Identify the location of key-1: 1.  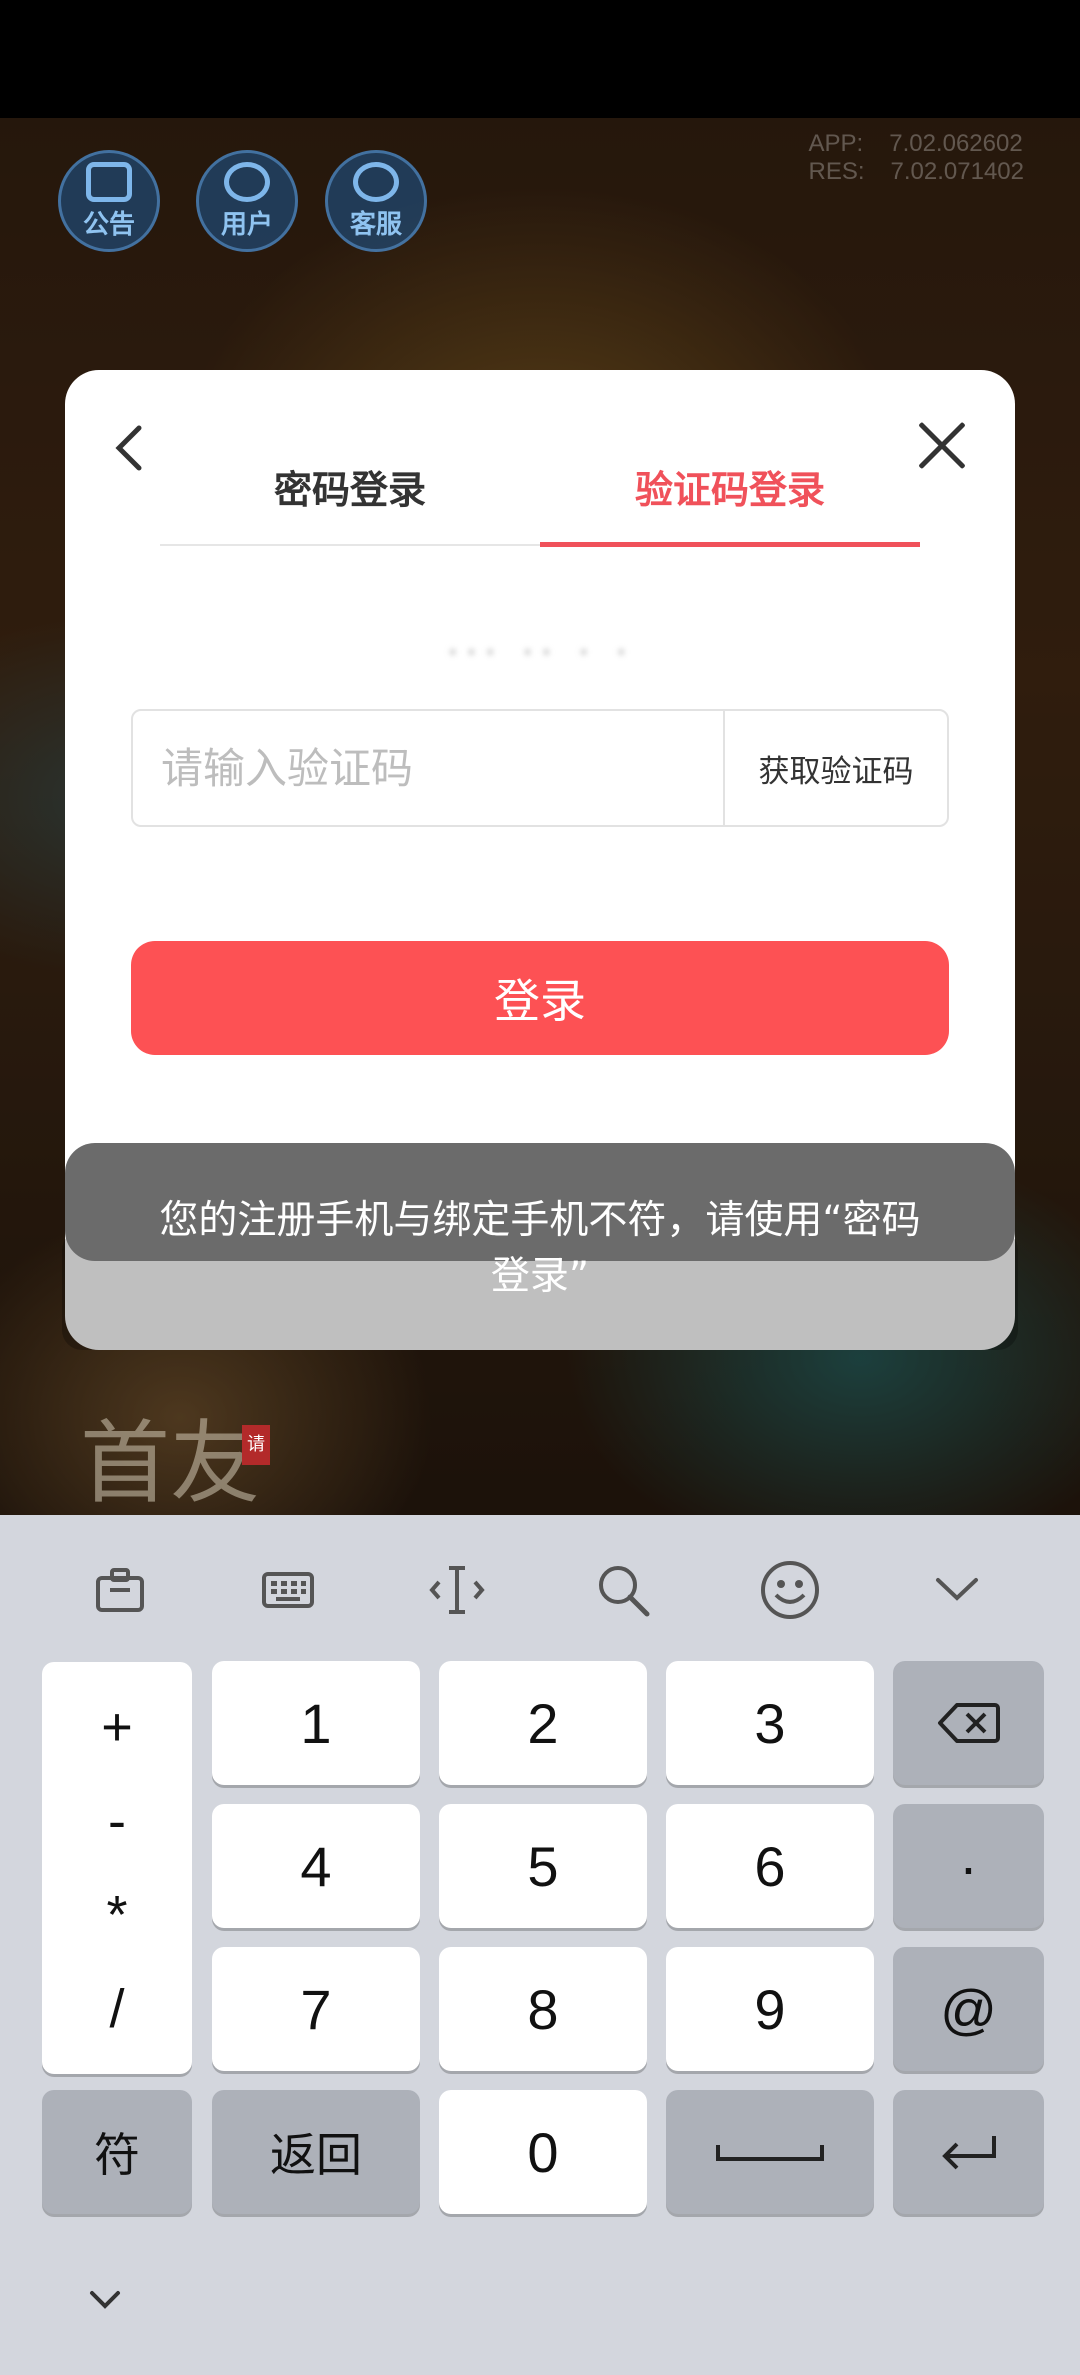
(316, 1723).